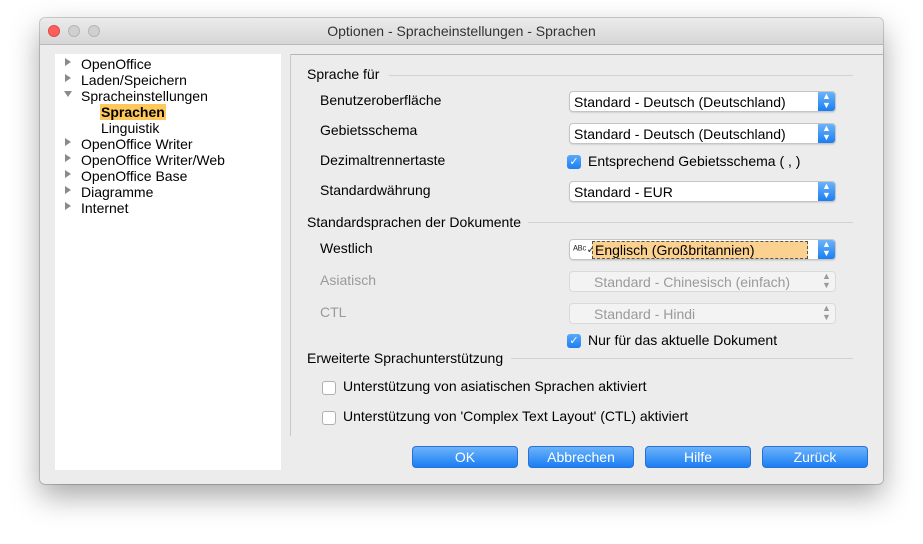 The width and height of the screenshot is (923, 544). I want to click on tree-item-sprachen: Sprachen, so click(133, 112).